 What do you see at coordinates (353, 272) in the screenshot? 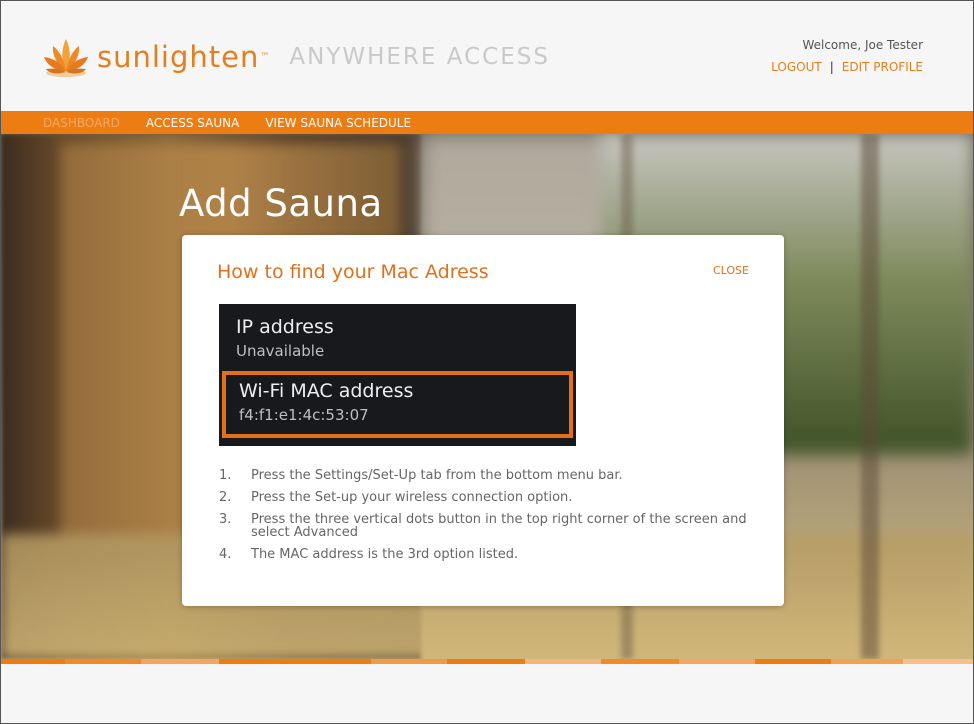
I see `modal-title: How to find your Mac Adress` at bounding box center [353, 272].